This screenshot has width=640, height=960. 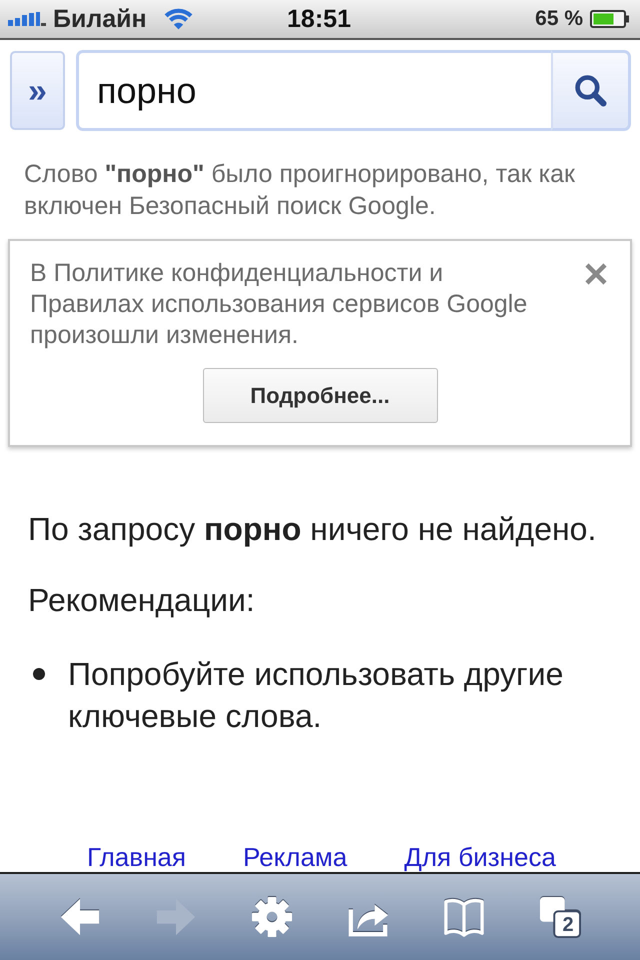 What do you see at coordinates (37, 90) in the screenshot?
I see `menu-toggle-button: »` at bounding box center [37, 90].